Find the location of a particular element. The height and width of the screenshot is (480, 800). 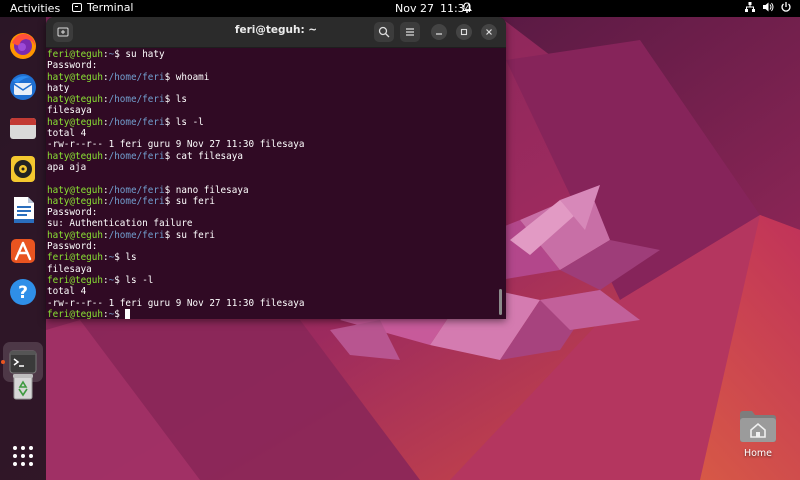

app-menu: Terminal is located at coordinates (103, 7).